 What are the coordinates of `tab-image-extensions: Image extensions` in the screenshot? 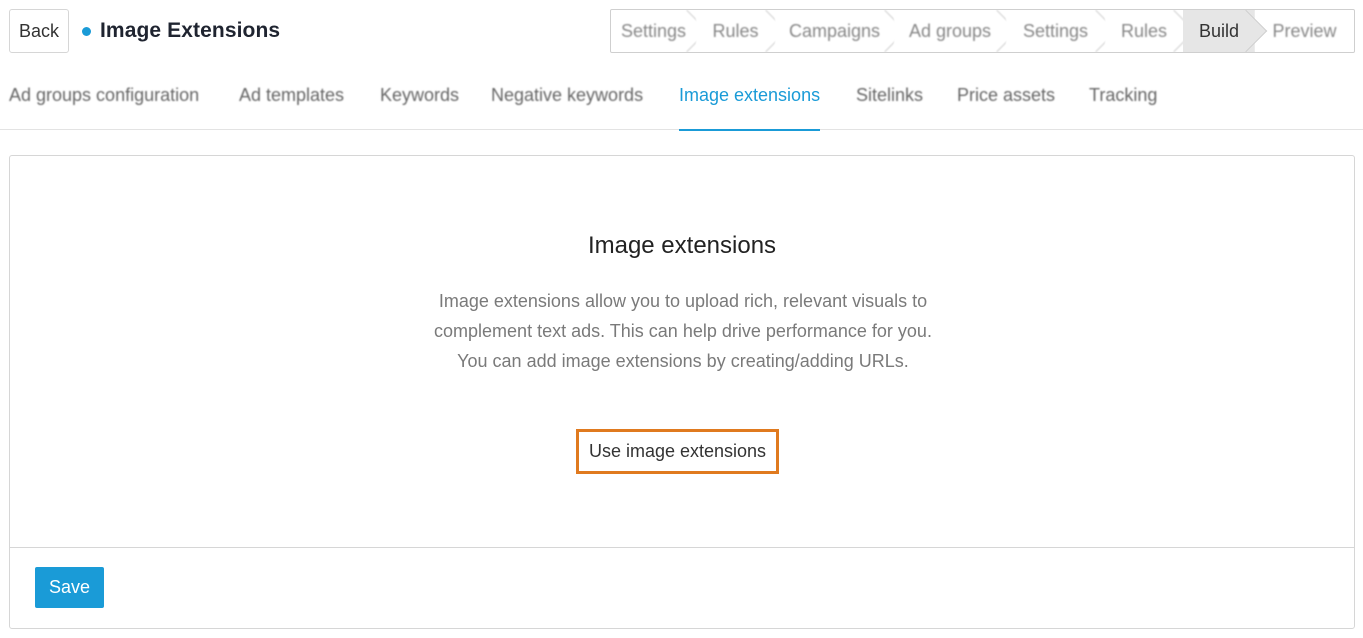 It's located at (750, 95).